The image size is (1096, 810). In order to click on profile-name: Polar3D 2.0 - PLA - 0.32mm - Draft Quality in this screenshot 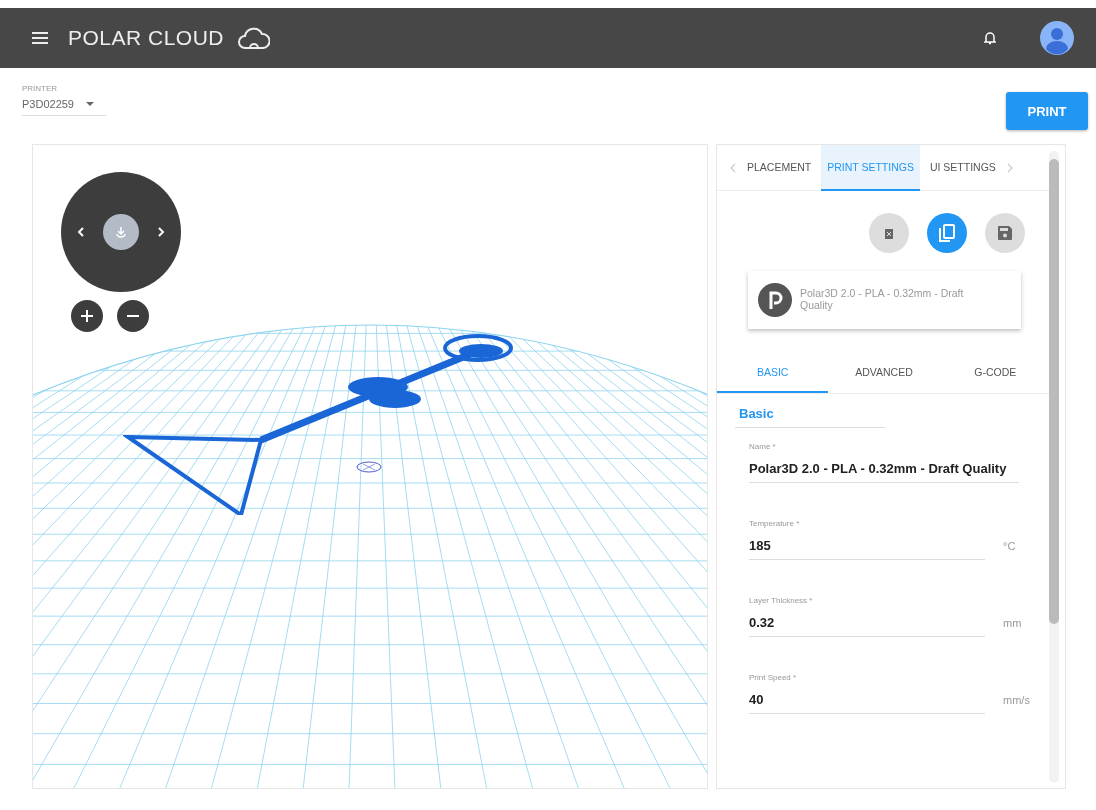, I will do `click(882, 300)`.